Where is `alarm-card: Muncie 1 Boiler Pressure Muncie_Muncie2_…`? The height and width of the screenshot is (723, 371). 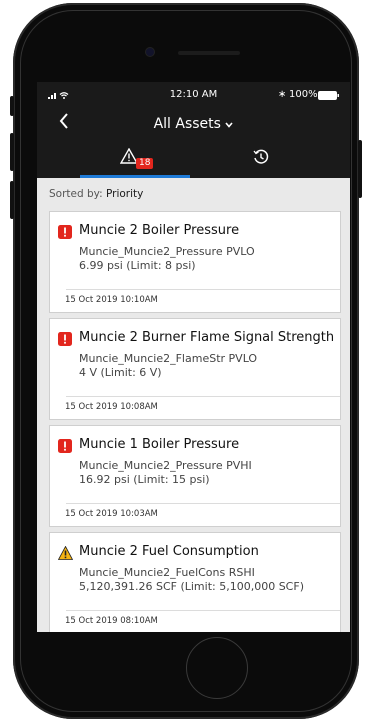 alarm-card: Muncie 1 Boiler Pressure Muncie_Muncie2_… is located at coordinates (195, 476).